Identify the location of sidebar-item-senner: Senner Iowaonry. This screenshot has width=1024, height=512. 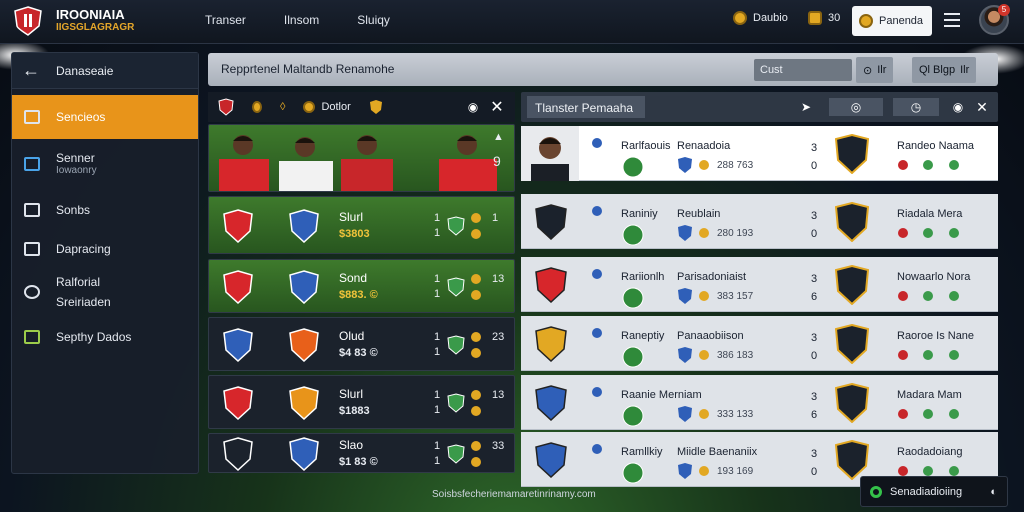
(105, 163).